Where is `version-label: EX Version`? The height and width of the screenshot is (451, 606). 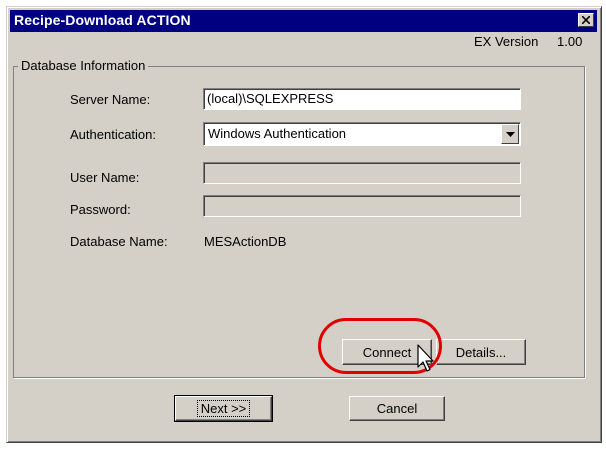
version-label: EX Version is located at coordinates (506, 41).